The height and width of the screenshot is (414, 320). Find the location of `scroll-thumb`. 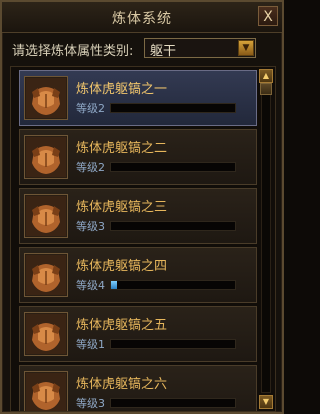

scroll-thumb is located at coordinates (266, 89).